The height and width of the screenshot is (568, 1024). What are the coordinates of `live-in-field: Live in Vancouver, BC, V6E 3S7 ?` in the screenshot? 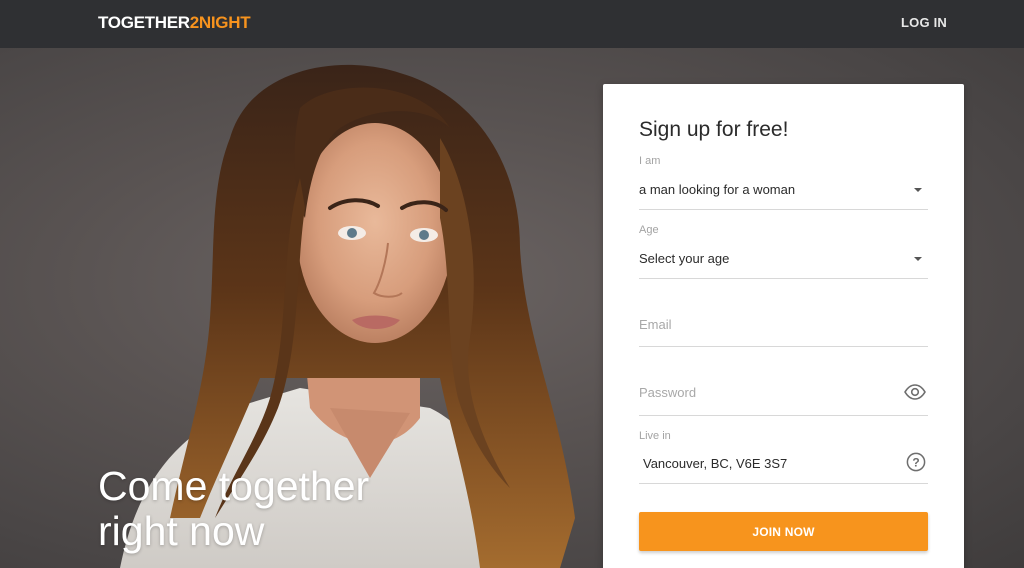 It's located at (783, 457).